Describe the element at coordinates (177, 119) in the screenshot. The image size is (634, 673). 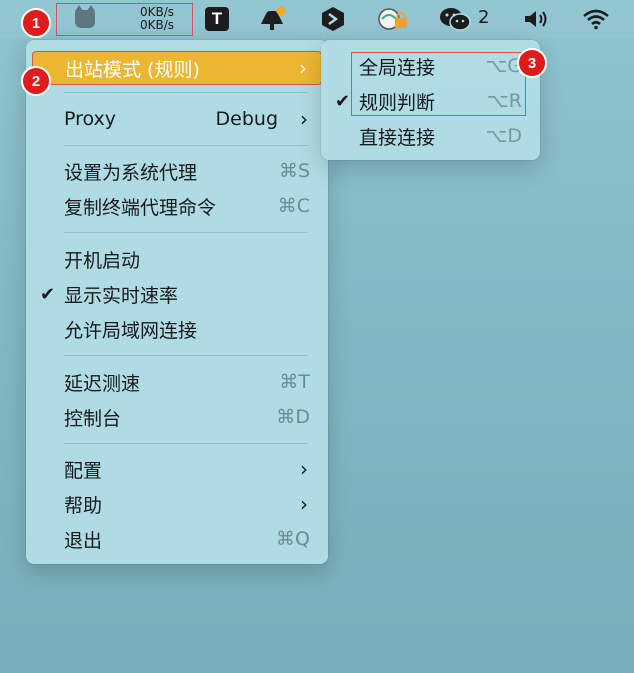
I see `menu-item-proxy: Proxy Debug ›` at that location.